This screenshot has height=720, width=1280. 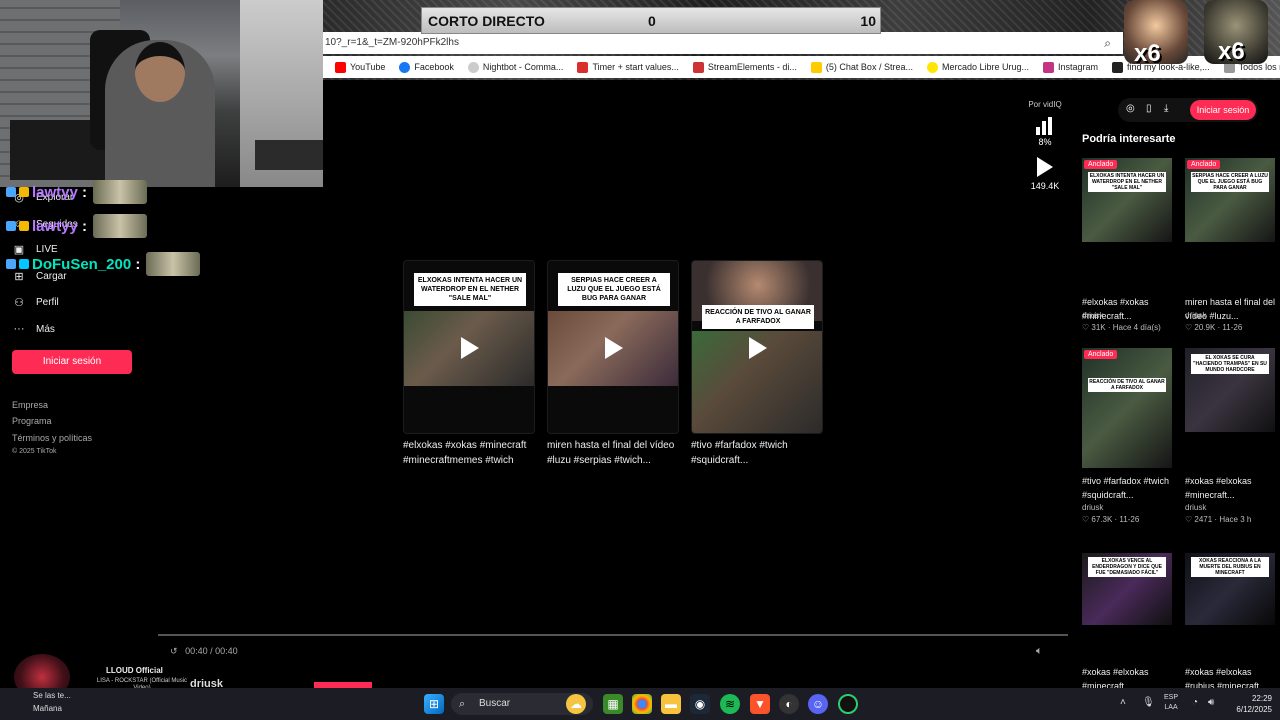 What do you see at coordinates (642, 704) in the screenshot?
I see `chrome-icon` at bounding box center [642, 704].